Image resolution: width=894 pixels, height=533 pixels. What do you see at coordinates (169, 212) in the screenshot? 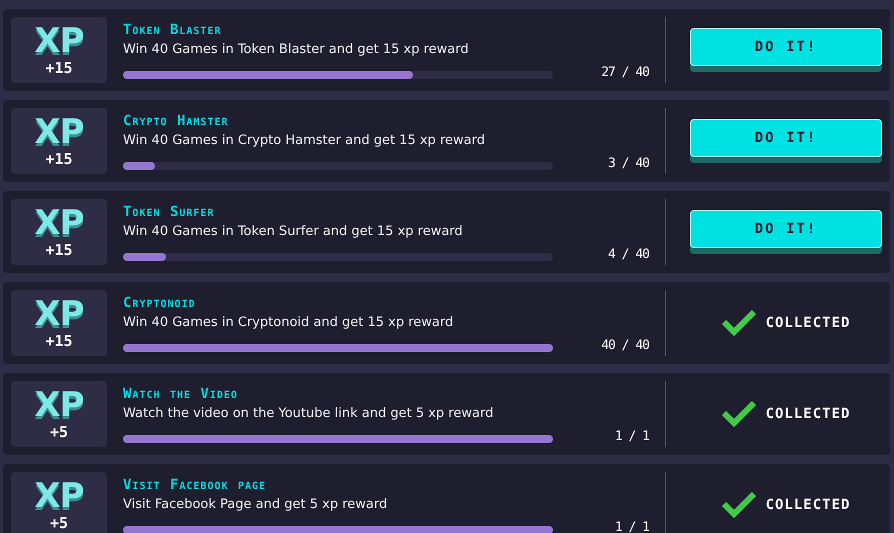
I see `quest-title: Token Surfer` at bounding box center [169, 212].